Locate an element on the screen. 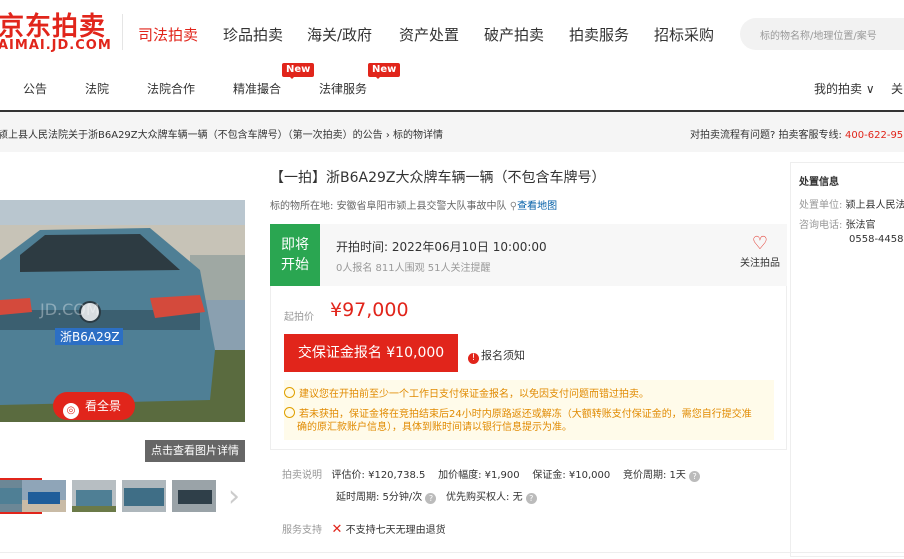 This screenshot has width=904, height=559. help-hotline: 对拍卖流程有问题? 拍卖客服专线: 400-622-95 is located at coordinates (796, 133).